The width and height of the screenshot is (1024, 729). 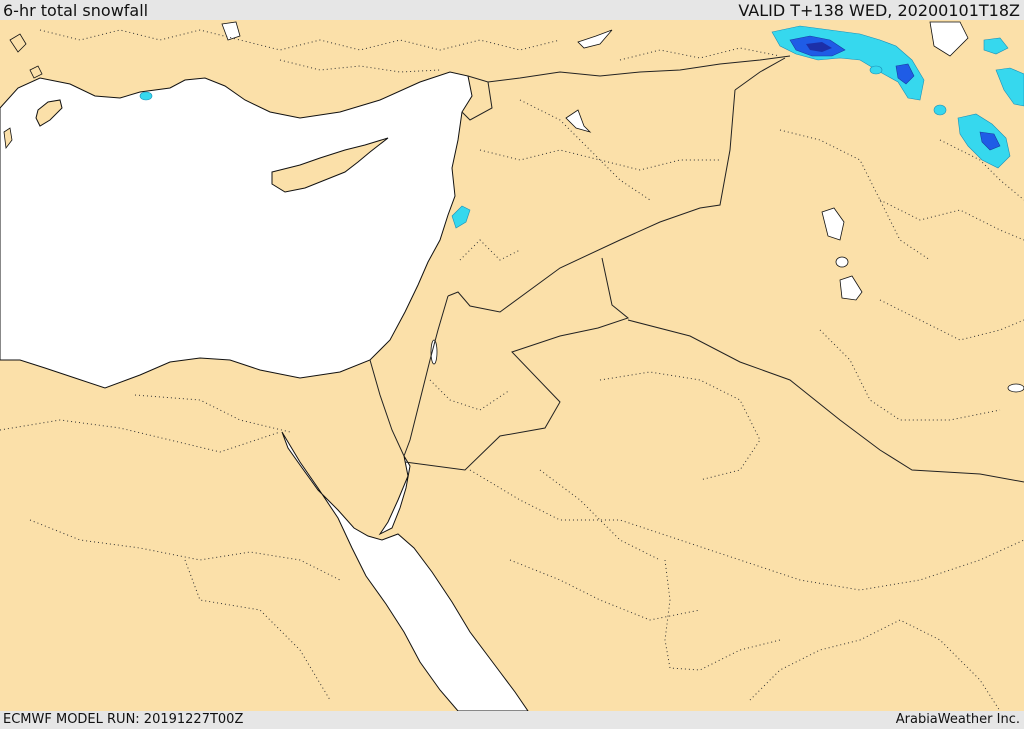 I want to click on caspian-bay, so click(x=1015, y=388).